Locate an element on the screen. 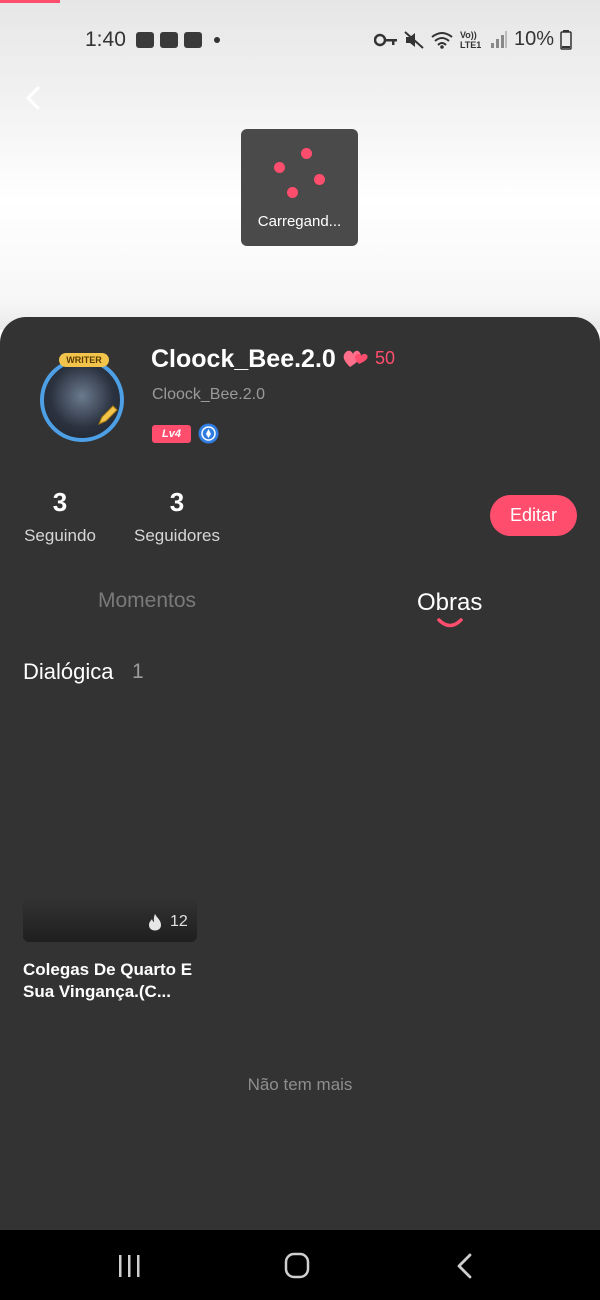 This screenshot has width=600, height=1300. following-count: 3 is located at coordinates (60, 502).